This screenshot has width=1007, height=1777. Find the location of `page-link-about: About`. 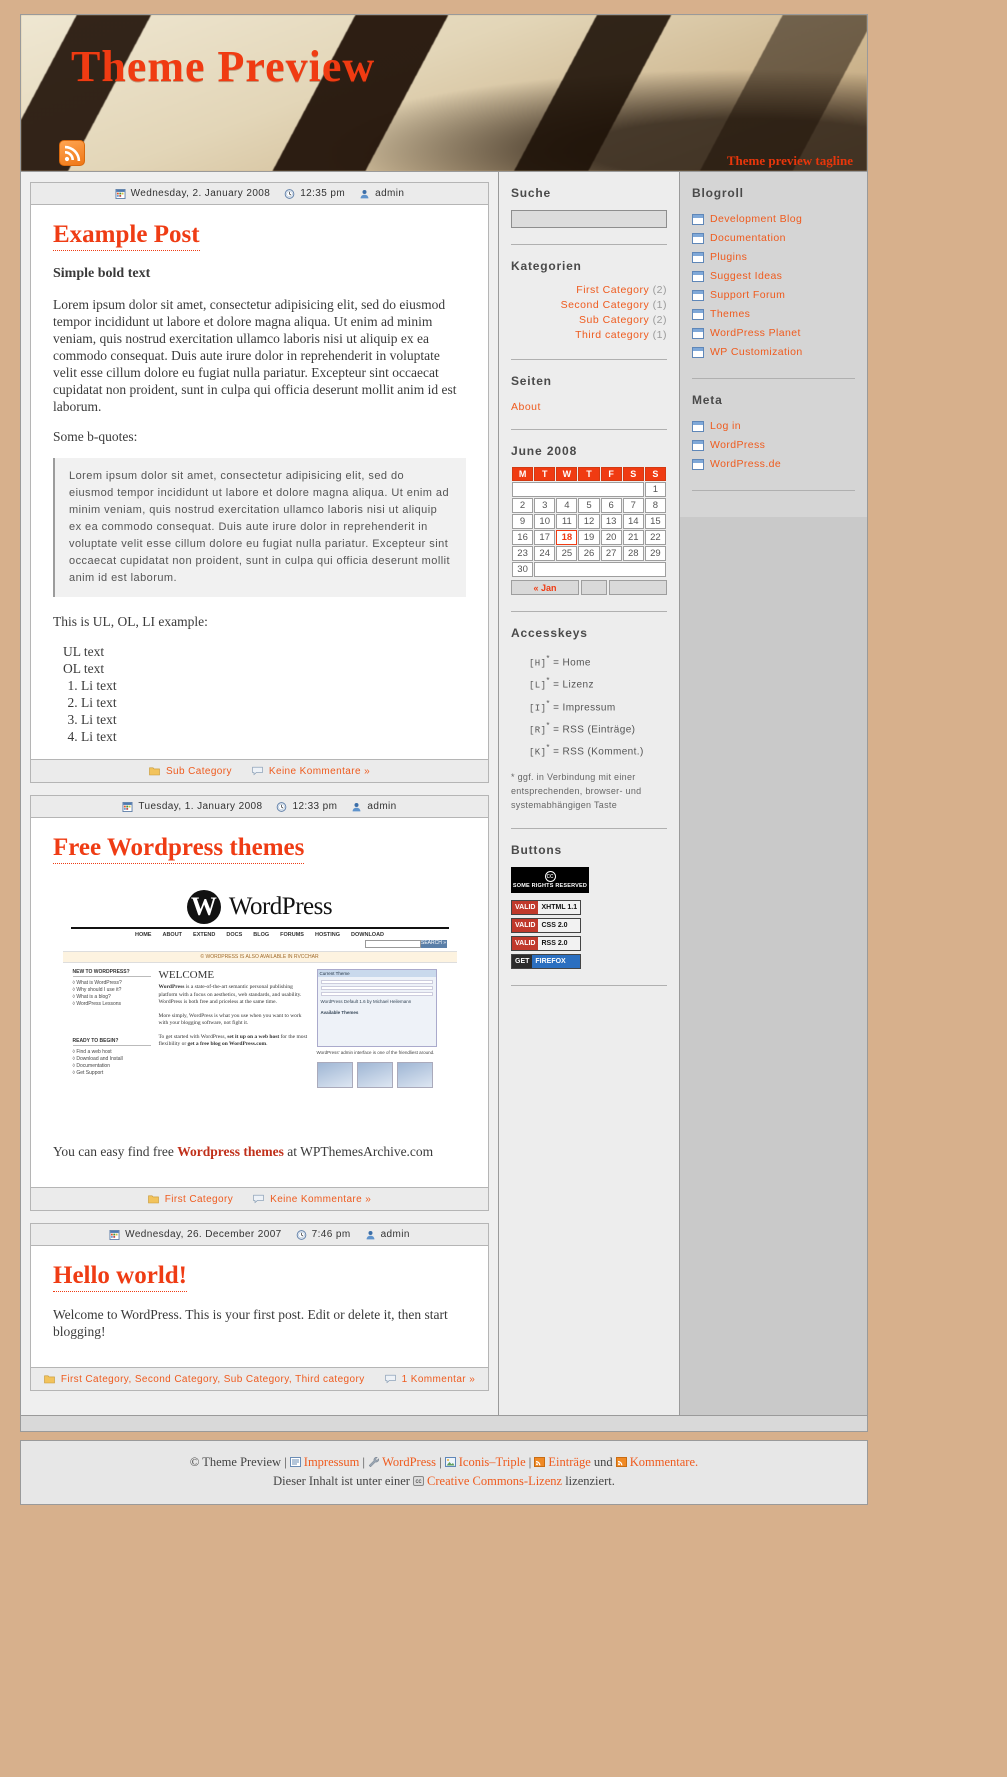

page-link-about: About is located at coordinates (526, 407).